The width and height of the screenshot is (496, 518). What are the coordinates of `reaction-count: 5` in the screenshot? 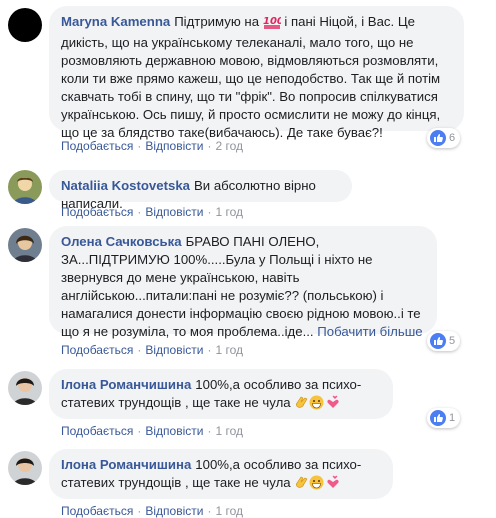 It's located at (444, 341).